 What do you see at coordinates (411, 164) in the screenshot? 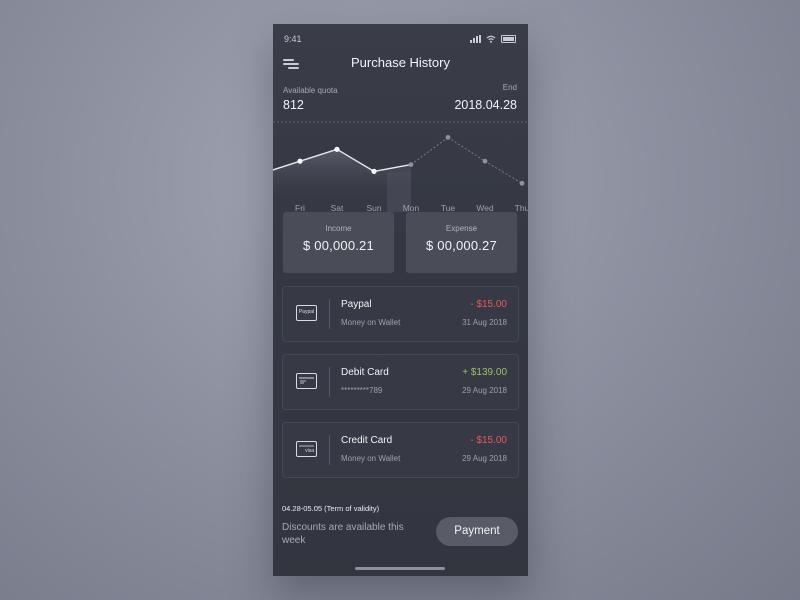
I see `chart-point-mon` at bounding box center [411, 164].